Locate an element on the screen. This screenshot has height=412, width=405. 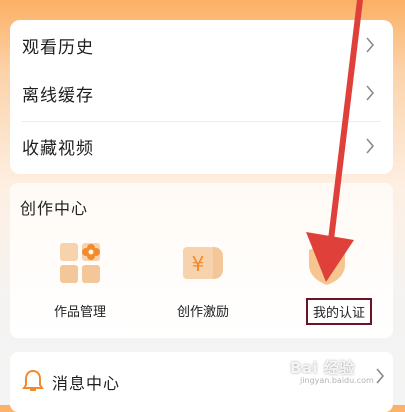
my-certification-button: 我的认证 is located at coordinates (327, 284).